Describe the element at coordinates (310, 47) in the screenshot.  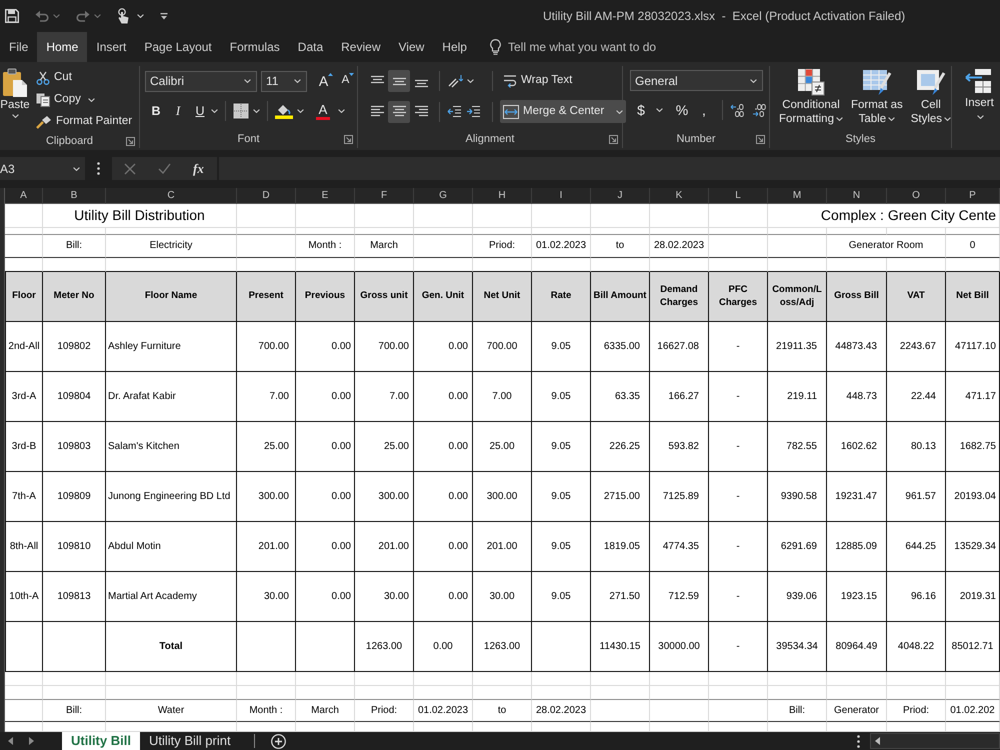
I see `menu-tab: Data` at that location.